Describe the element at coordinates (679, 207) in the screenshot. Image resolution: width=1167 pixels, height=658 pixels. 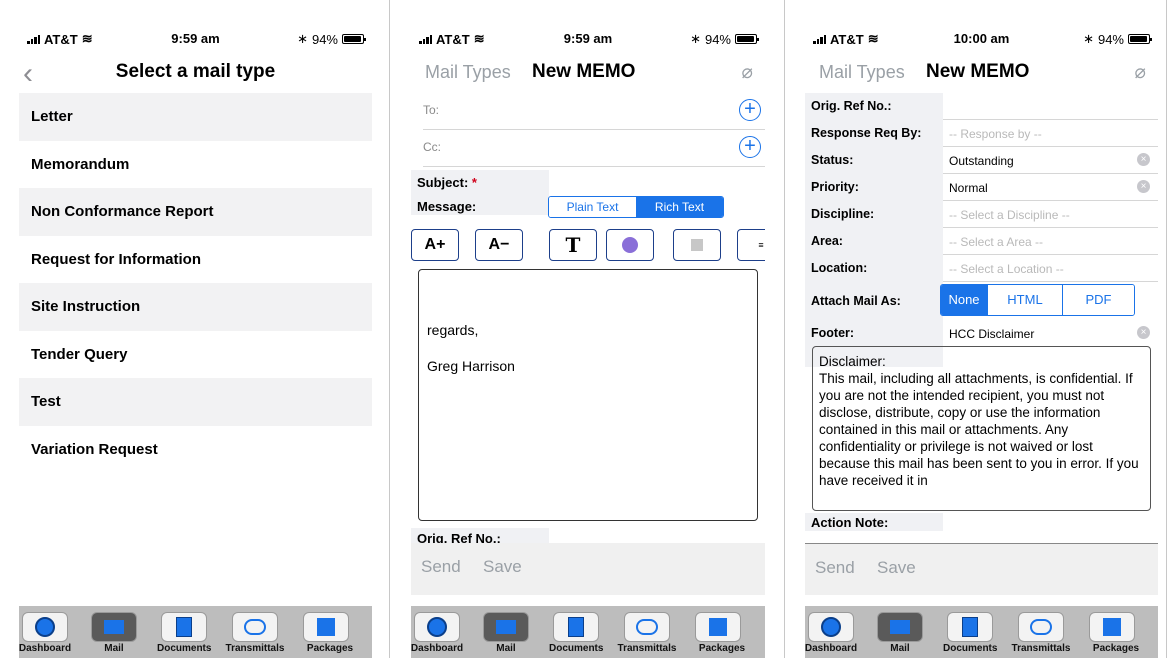
I see `rich-text-button: Rich Text` at that location.